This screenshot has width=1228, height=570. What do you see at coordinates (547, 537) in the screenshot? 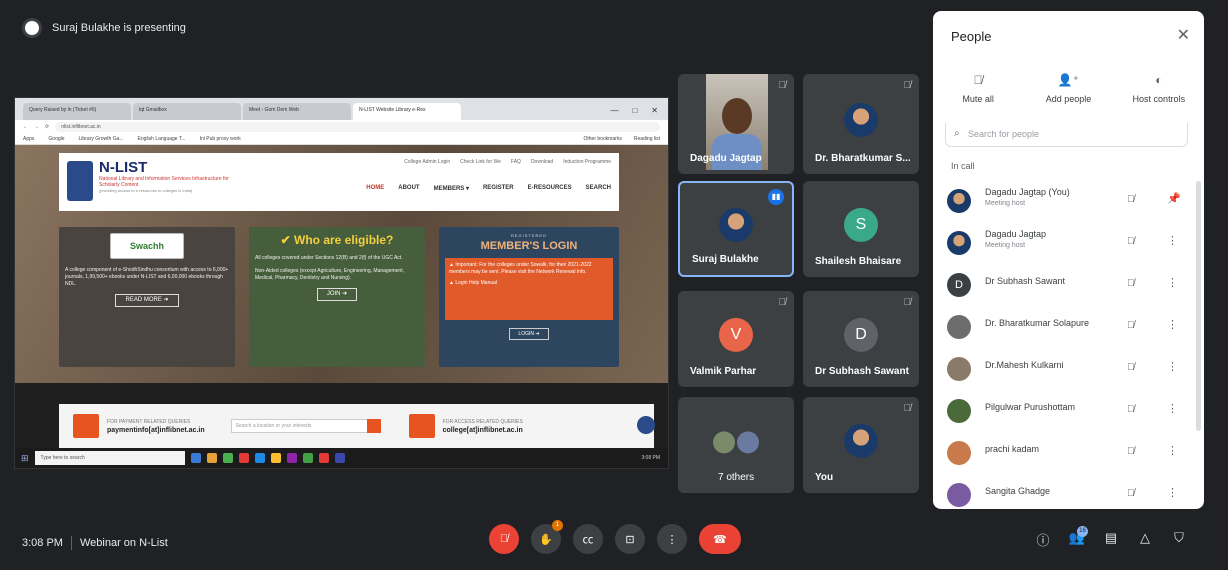
I see `raise-hand-button: ✋ 1` at bounding box center [547, 537].